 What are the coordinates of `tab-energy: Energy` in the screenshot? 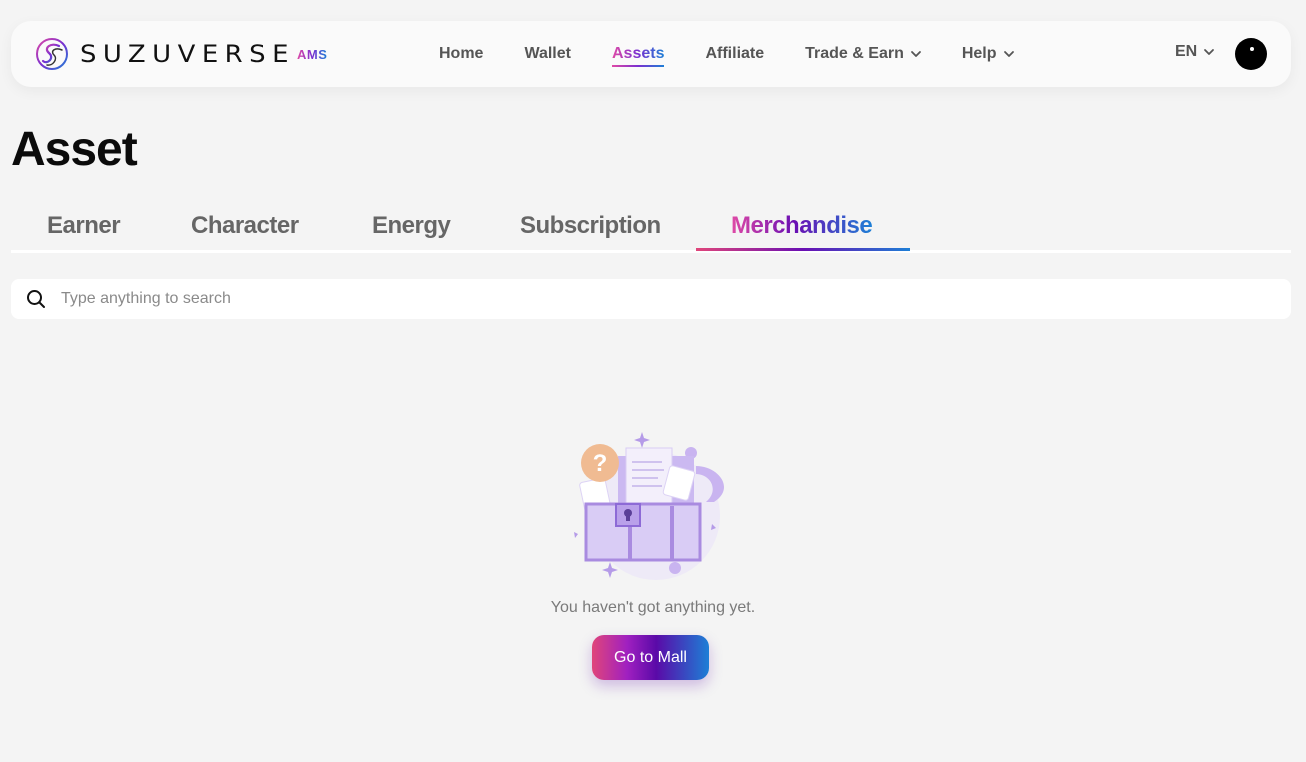 It's located at (411, 226).